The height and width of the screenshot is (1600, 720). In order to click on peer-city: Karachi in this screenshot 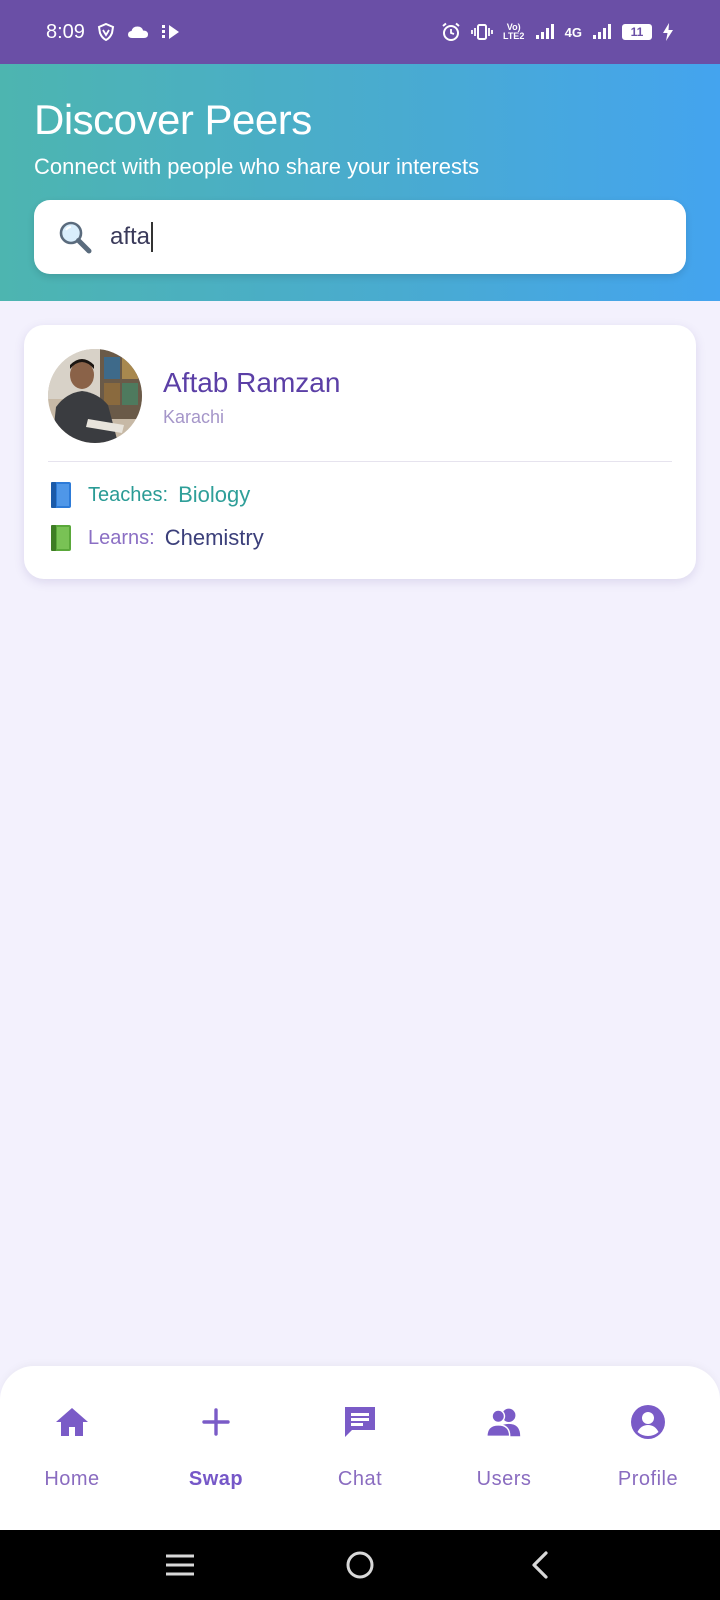, I will do `click(194, 417)`.